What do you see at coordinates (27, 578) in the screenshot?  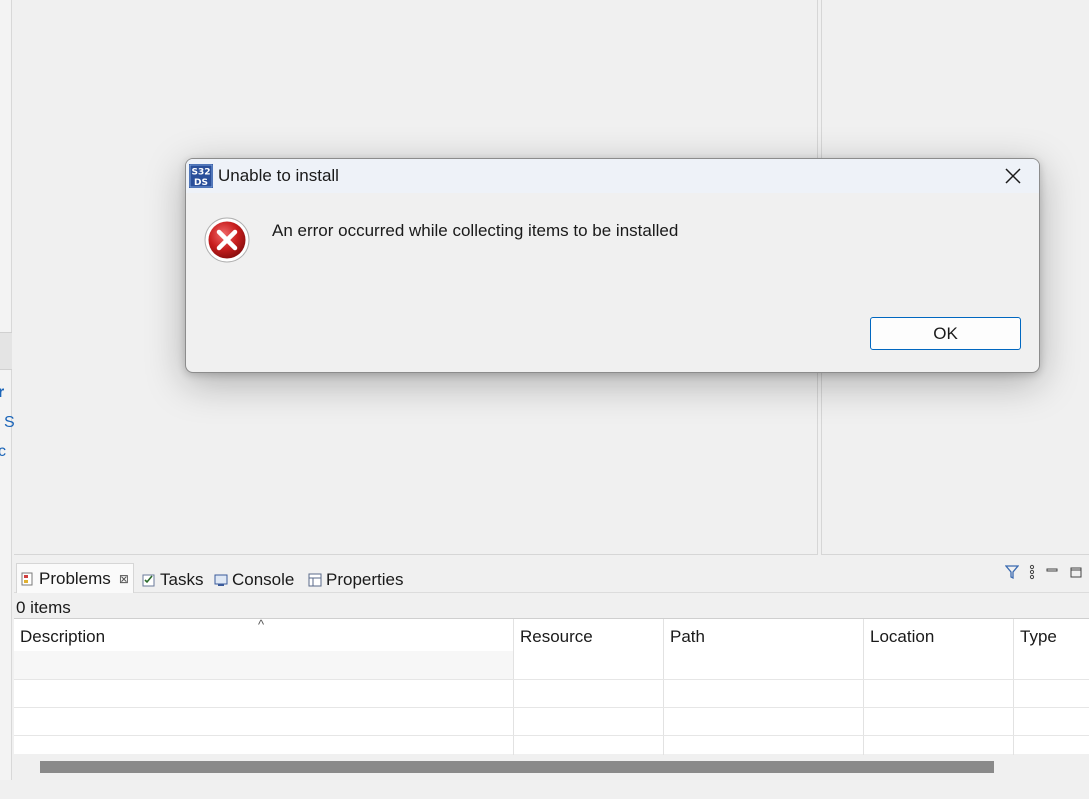 I see `problems-icon` at bounding box center [27, 578].